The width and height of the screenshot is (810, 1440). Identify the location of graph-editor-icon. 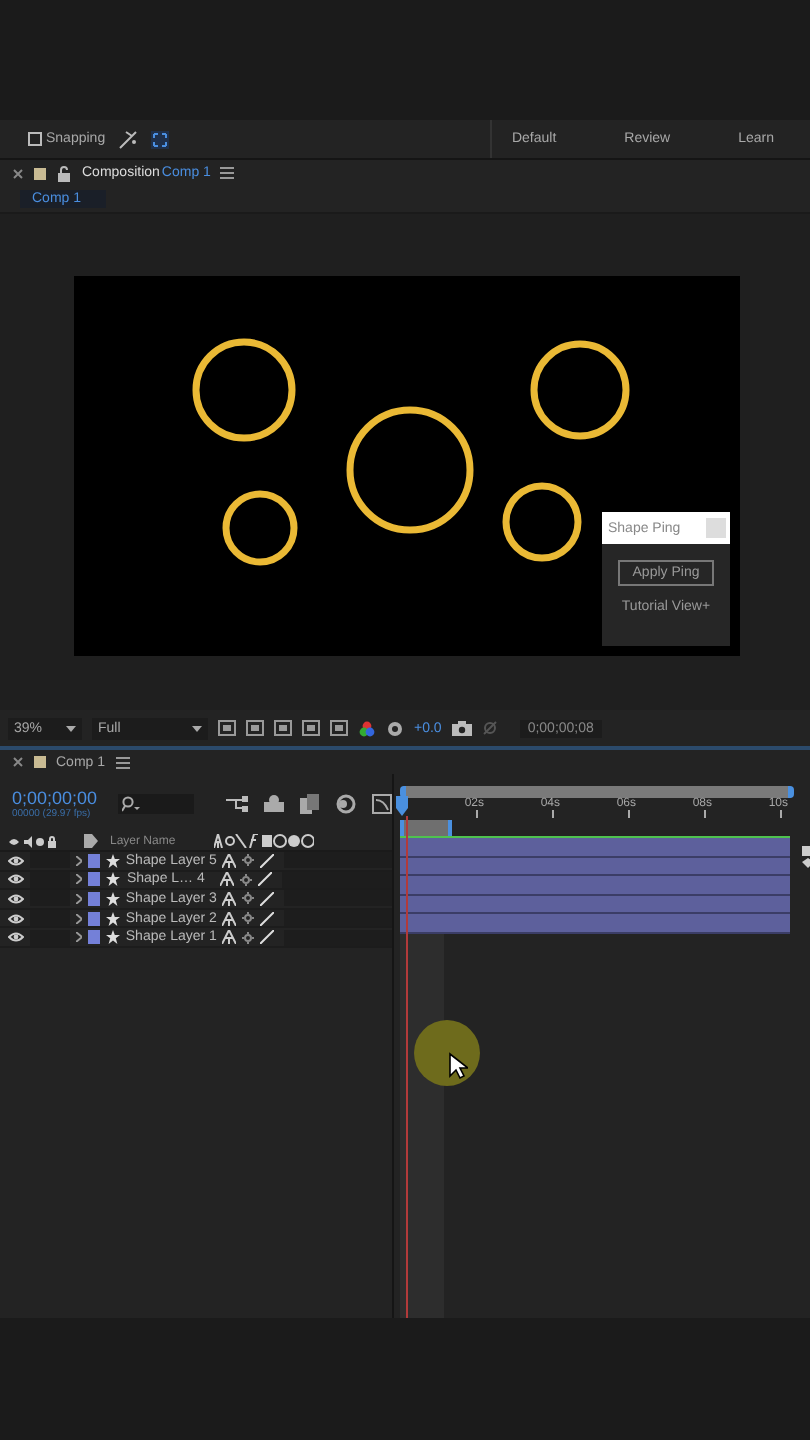
(382, 803).